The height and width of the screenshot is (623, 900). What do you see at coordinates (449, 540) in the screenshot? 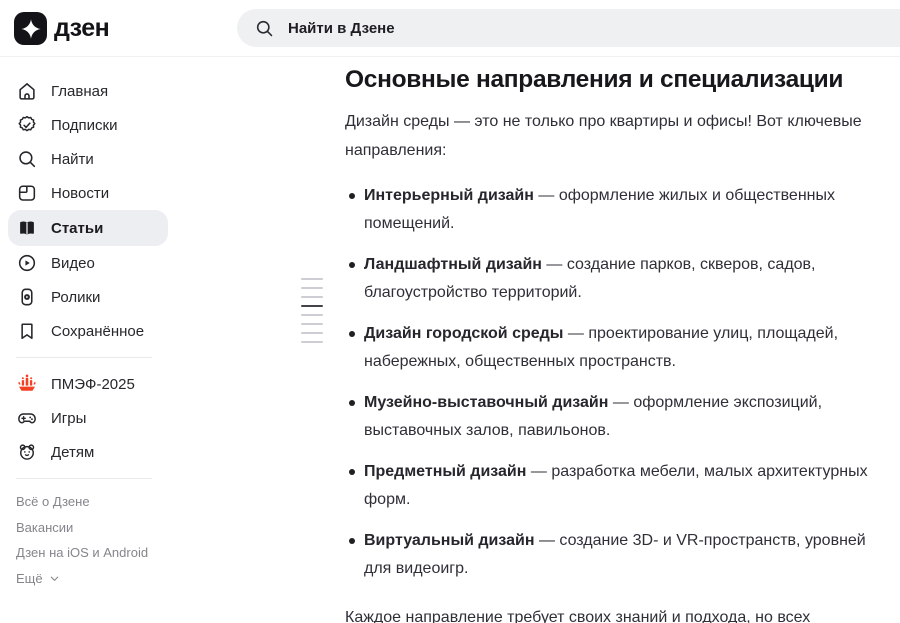
I see `bullet-term: Виртуальный дизайн` at bounding box center [449, 540].